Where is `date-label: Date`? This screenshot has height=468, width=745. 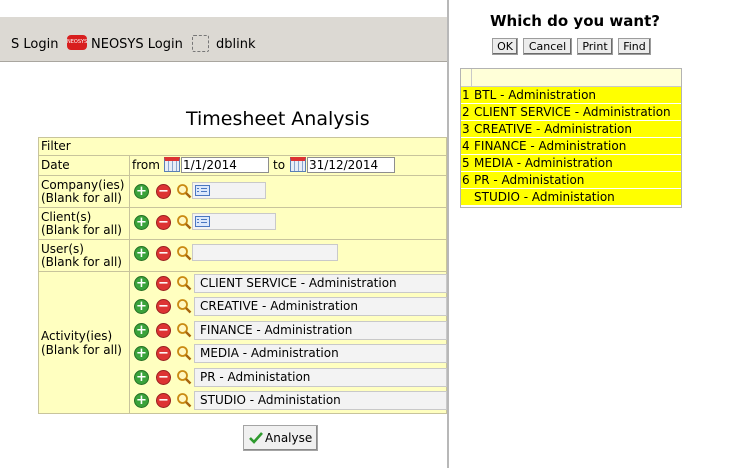 date-label: Date is located at coordinates (55, 165).